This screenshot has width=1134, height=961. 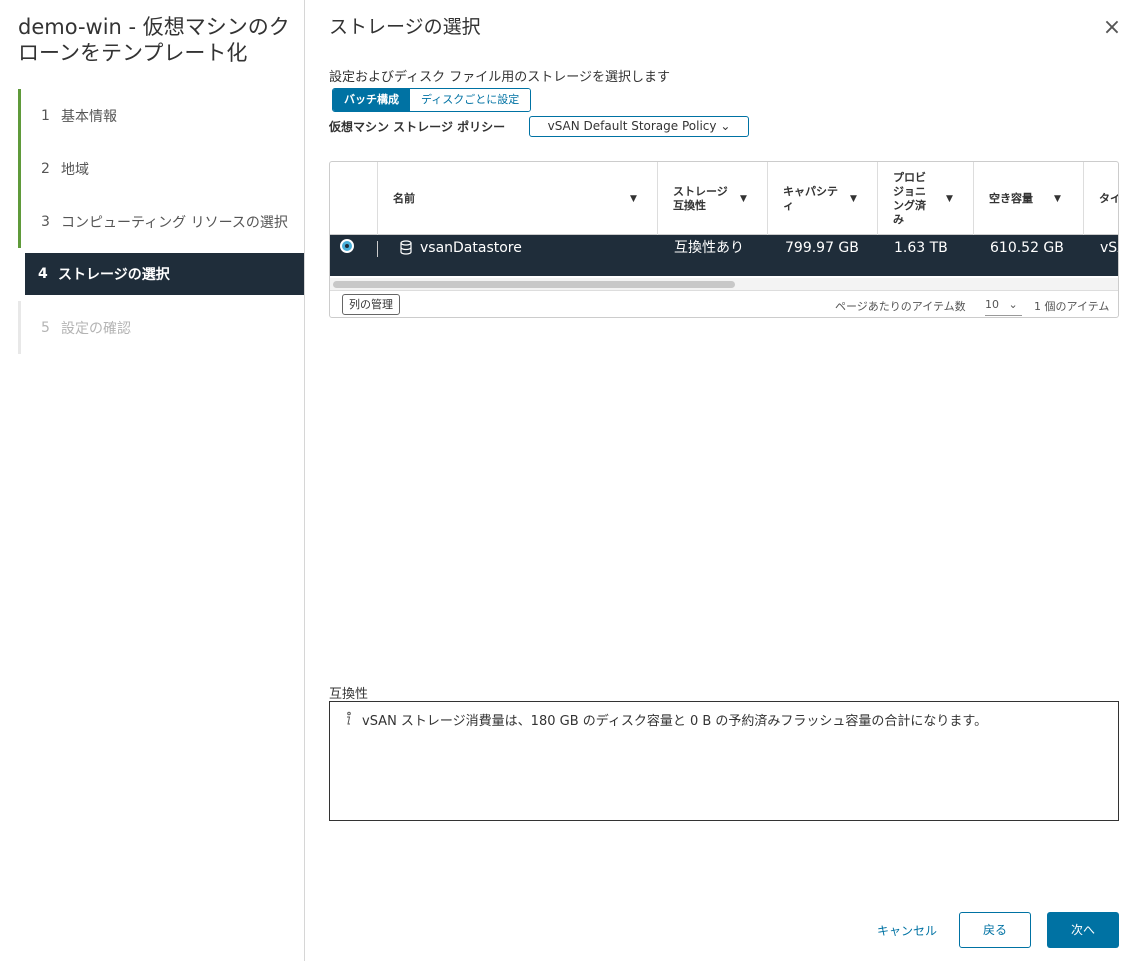 What do you see at coordinates (470, 100) in the screenshot?
I see `per-disk-config-button: ディスクごとに設定` at bounding box center [470, 100].